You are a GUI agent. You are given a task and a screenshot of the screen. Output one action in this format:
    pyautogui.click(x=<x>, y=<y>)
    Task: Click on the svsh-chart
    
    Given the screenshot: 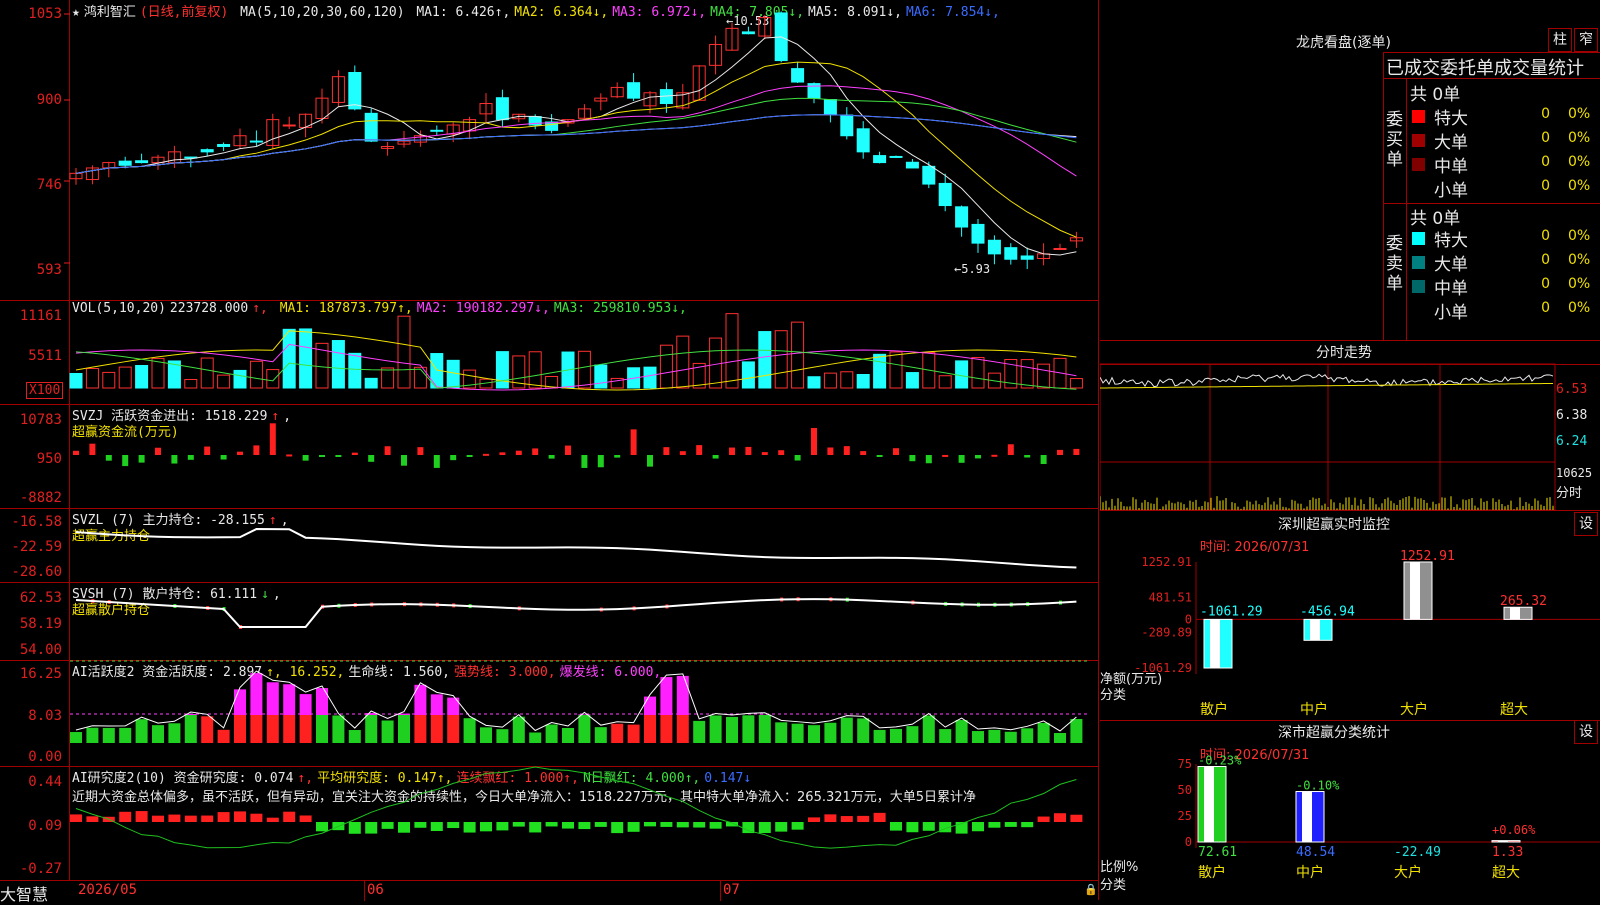 What is the action you would take?
    pyautogui.click(x=549, y=621)
    